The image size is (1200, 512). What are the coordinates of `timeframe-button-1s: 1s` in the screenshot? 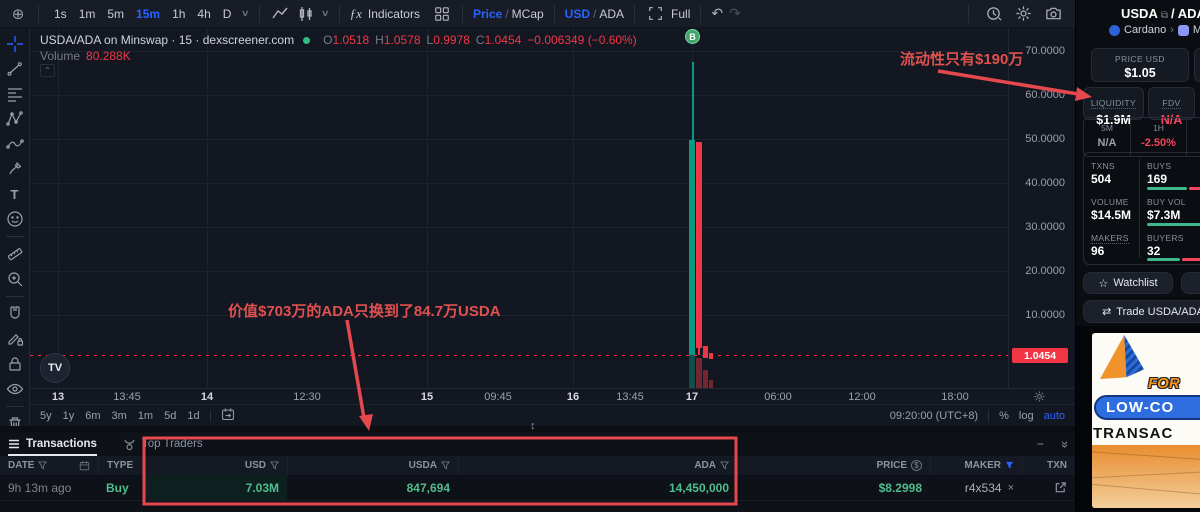 It's located at (60, 14).